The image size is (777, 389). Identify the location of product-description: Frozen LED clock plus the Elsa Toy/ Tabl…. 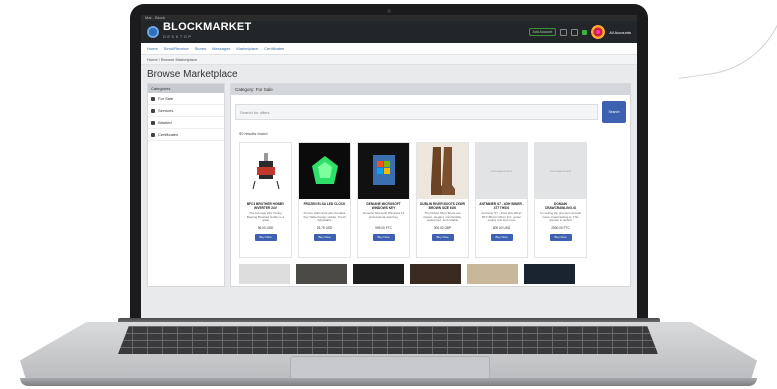
(324, 217).